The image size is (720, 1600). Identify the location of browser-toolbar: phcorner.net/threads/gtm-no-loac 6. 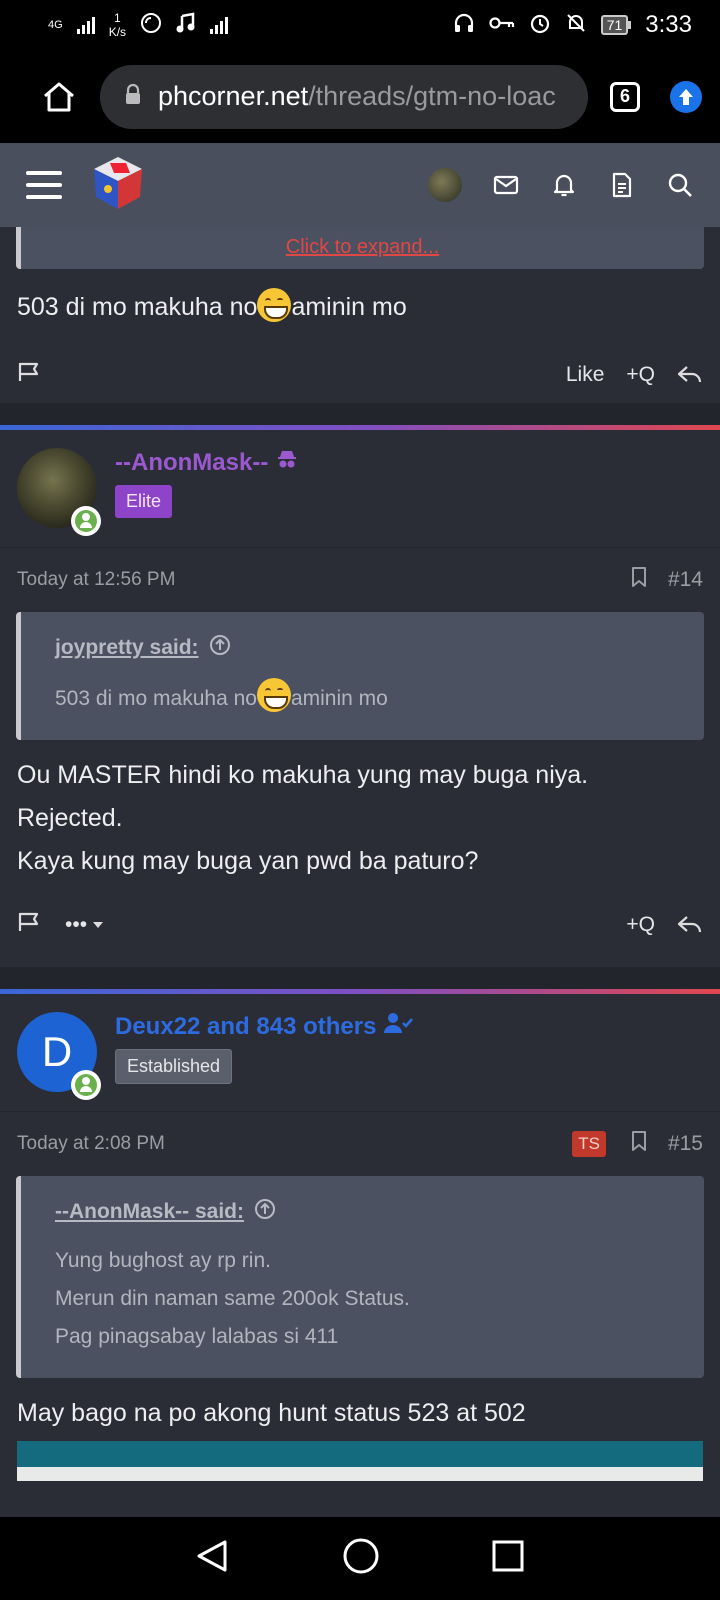
(360, 96).